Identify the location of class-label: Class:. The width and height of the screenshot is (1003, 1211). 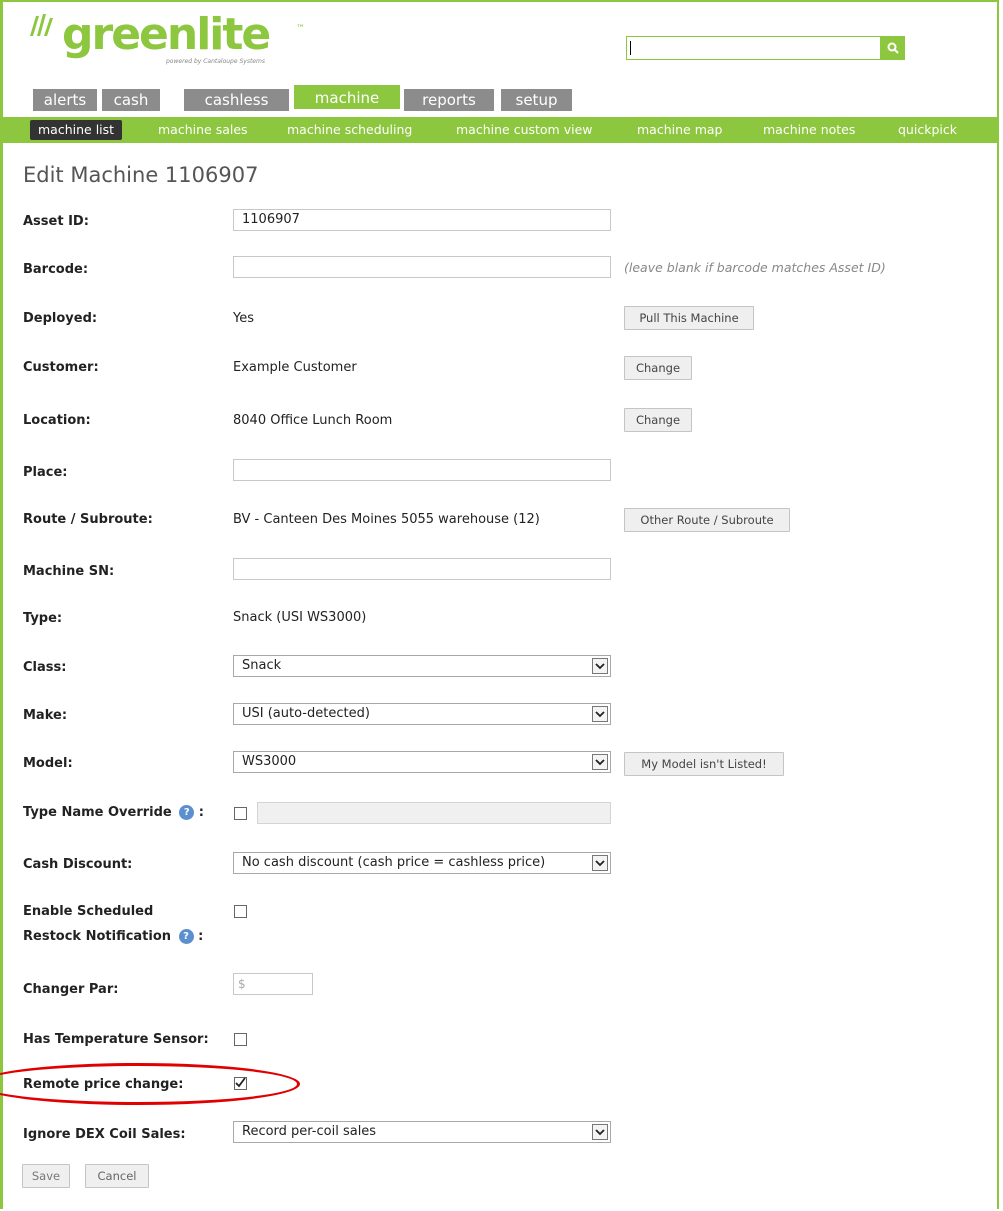
(45, 667).